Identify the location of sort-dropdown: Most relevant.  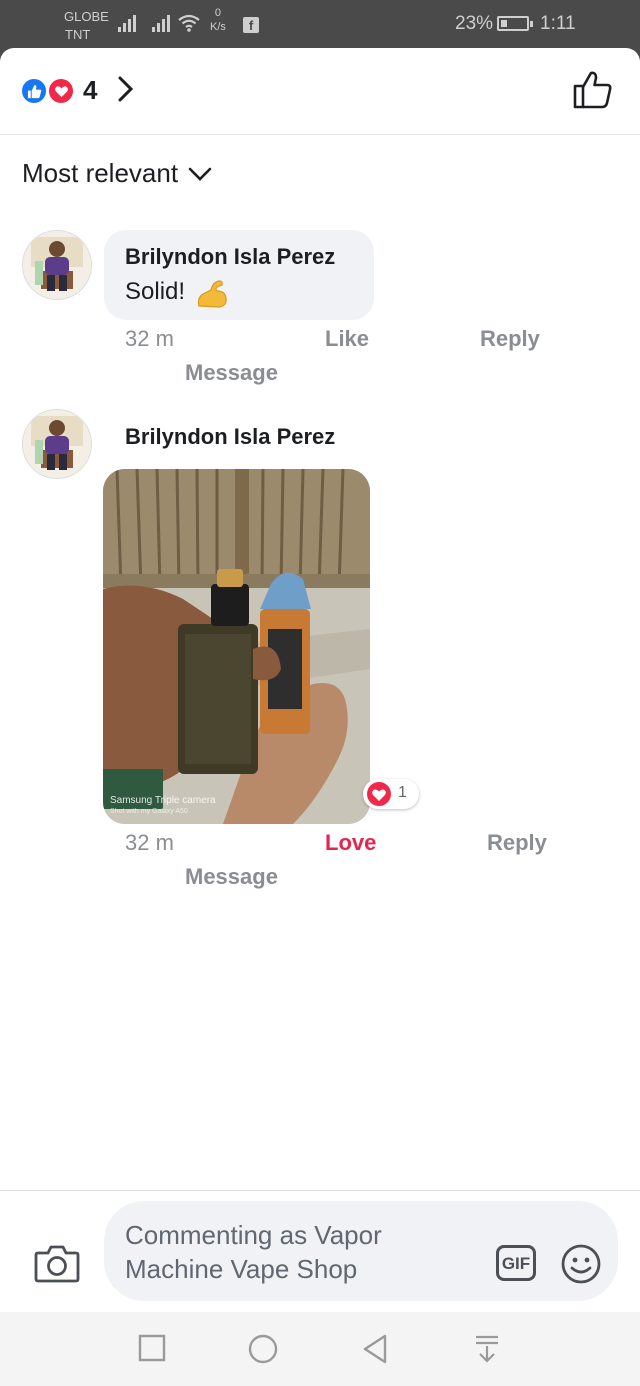
(117, 173).